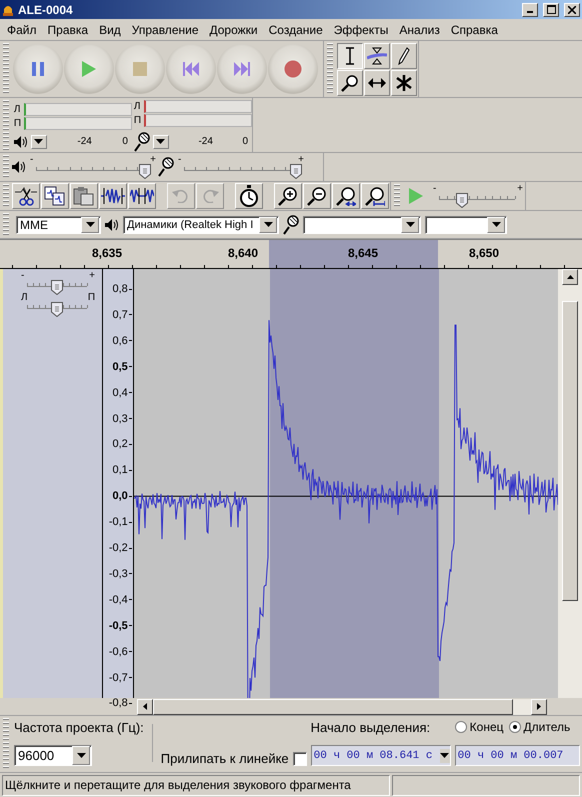 The width and height of the screenshot is (582, 797). I want to click on skip-start-icon, so click(191, 69).